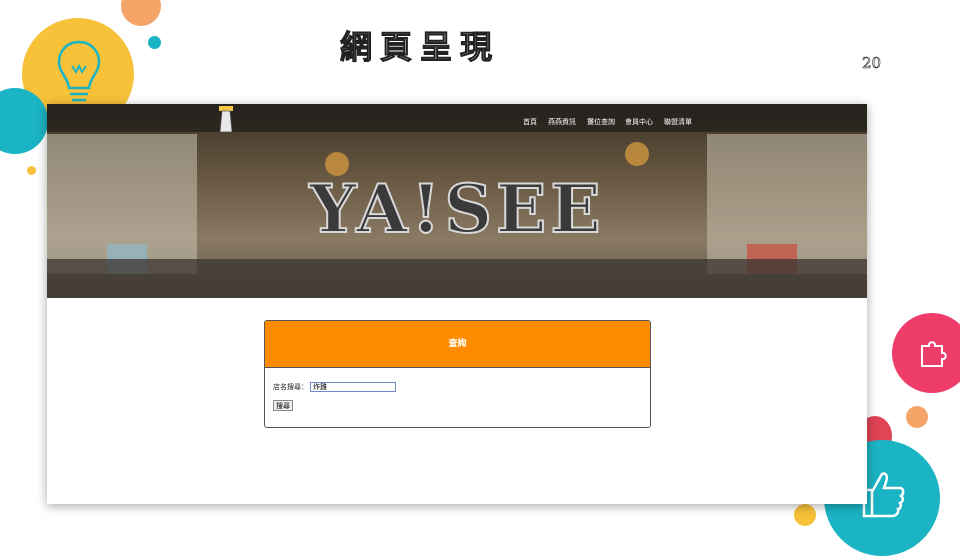 The image size is (960, 556). Describe the element at coordinates (805, 515) in the screenshot. I see `decor-dot-yellow-bottom` at that location.